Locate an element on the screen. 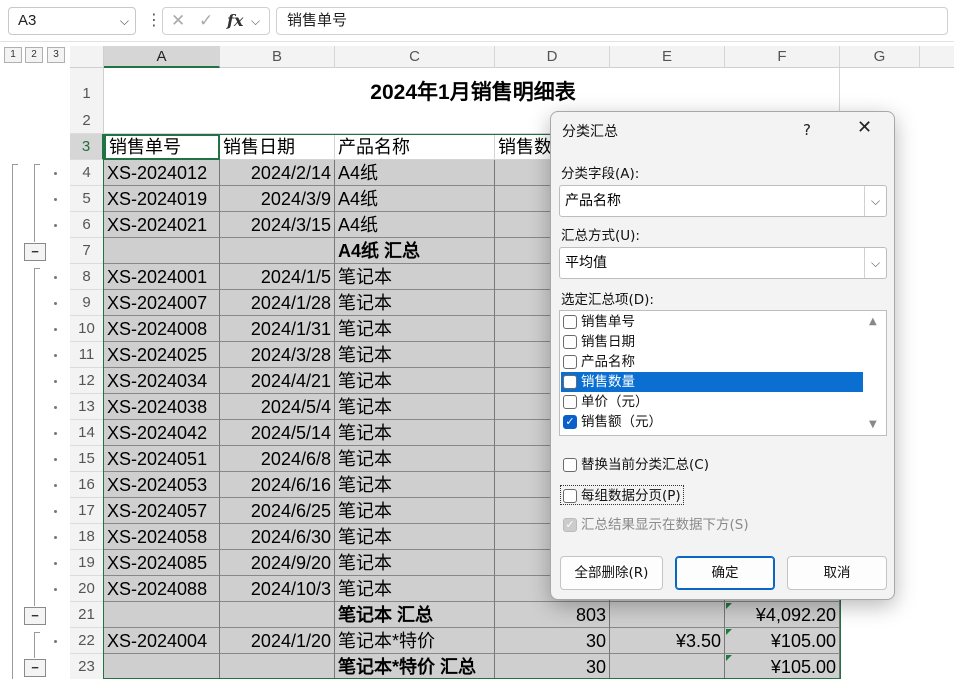 Image resolution: width=954 pixels, height=679 pixels. list-scrollbar: ▲ ▼ is located at coordinates (874, 373).